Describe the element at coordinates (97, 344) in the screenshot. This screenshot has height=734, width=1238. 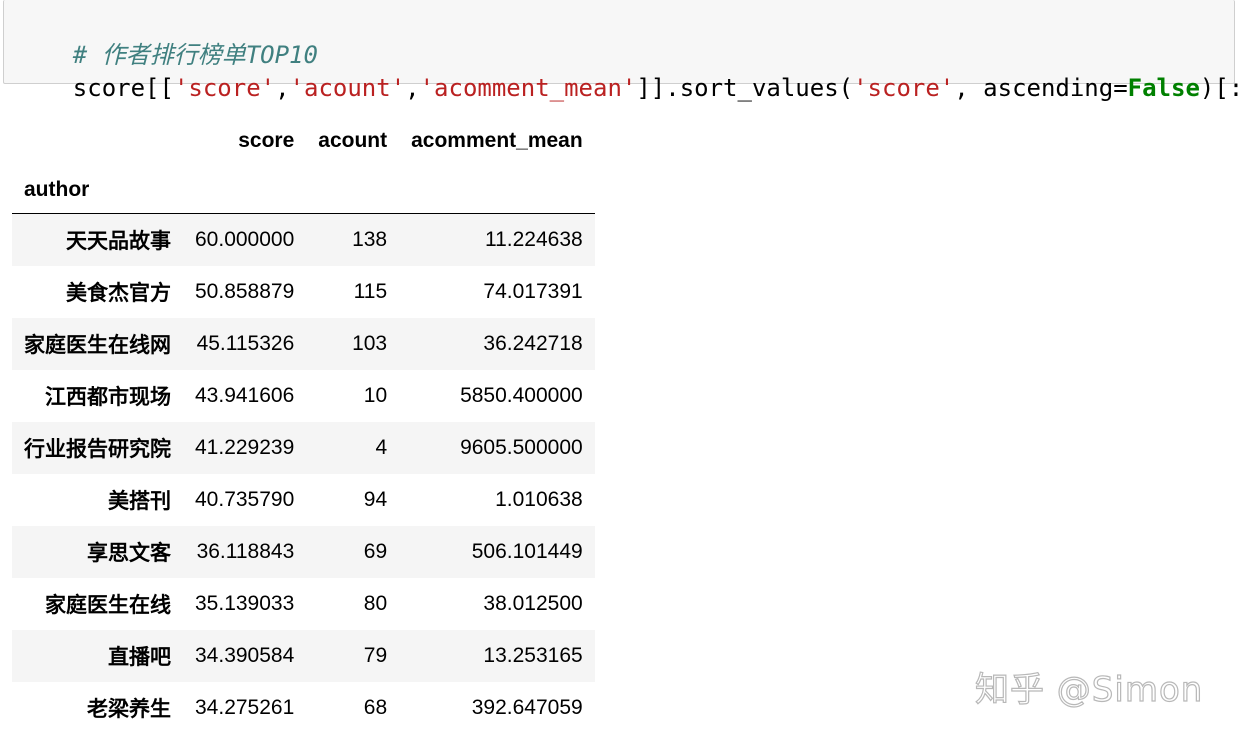
I see `row-author: 家庭医生在线网` at that location.